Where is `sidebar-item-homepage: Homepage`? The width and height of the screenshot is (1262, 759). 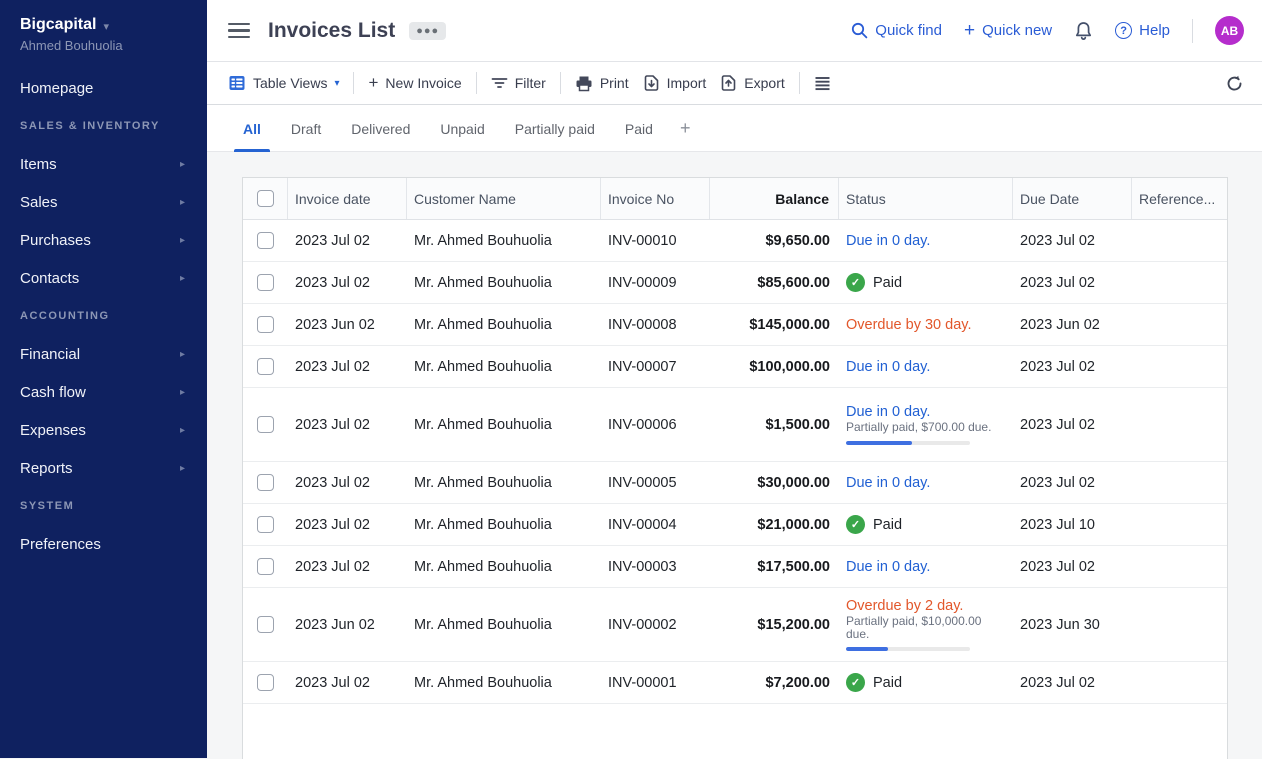 sidebar-item-homepage: Homepage is located at coordinates (103, 88).